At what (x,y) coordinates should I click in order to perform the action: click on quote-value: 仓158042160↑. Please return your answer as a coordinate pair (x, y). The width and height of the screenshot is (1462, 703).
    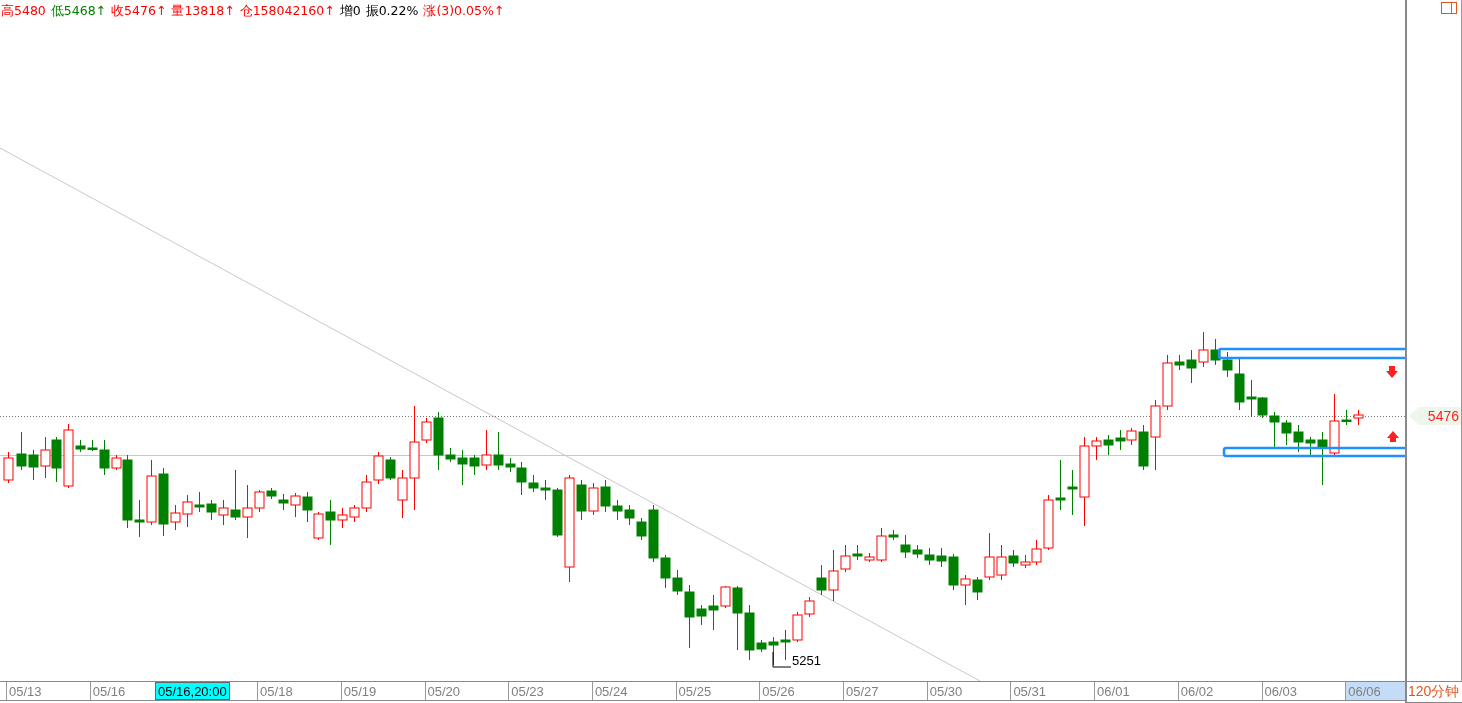
    Looking at the image, I should click on (287, 11).